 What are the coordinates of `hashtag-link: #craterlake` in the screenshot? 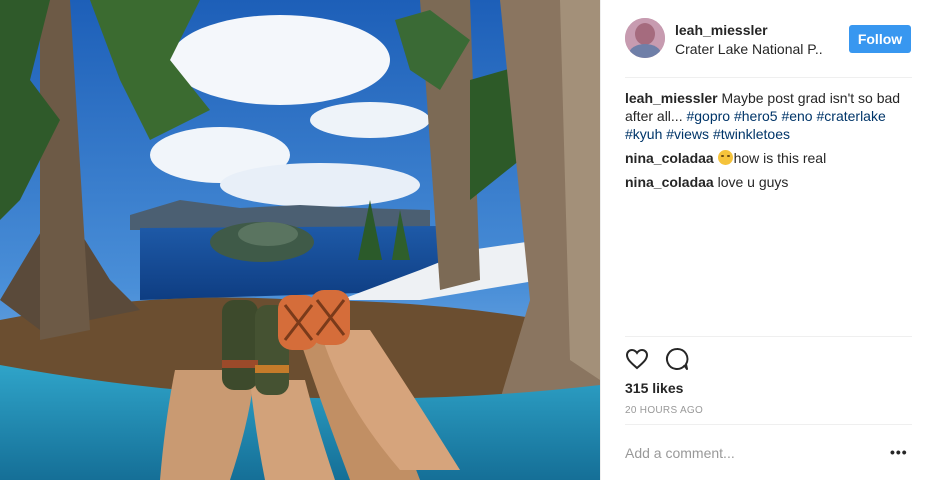 It's located at (851, 116).